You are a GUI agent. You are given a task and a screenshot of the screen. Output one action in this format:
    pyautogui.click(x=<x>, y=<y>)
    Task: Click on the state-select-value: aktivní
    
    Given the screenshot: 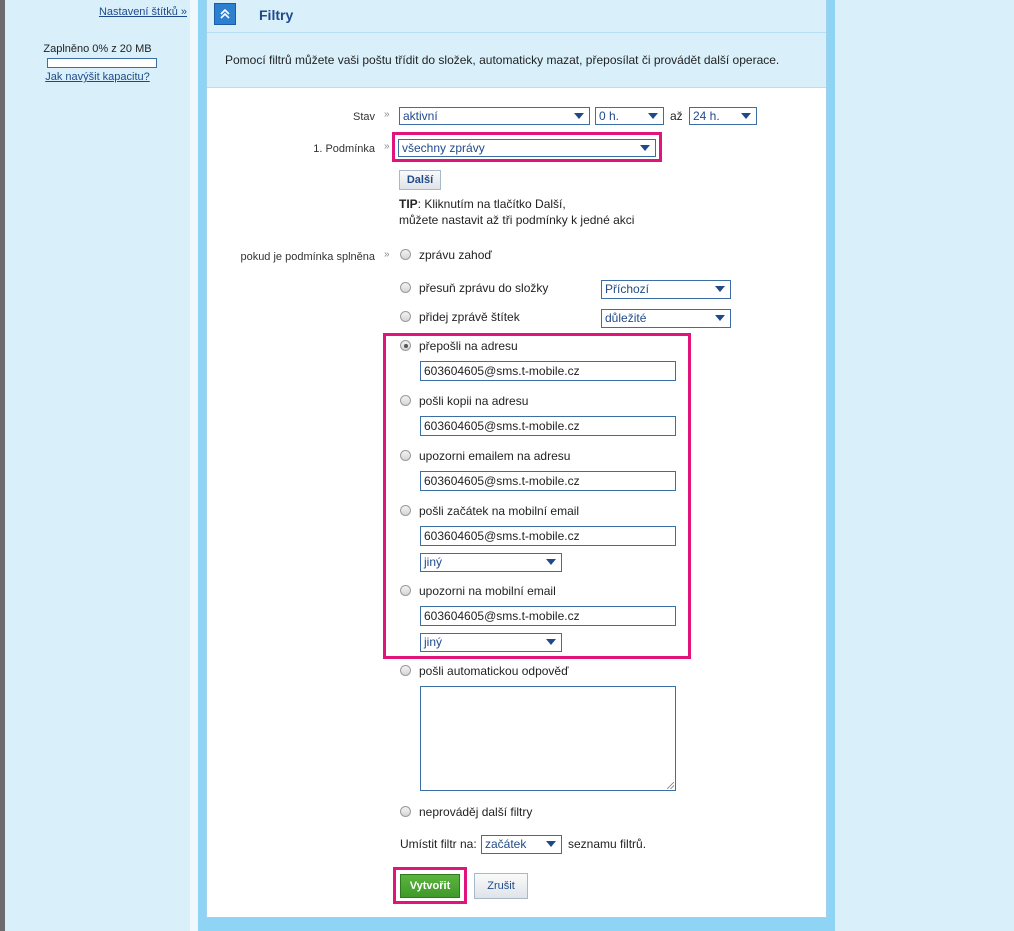 What is the action you would take?
    pyautogui.click(x=420, y=116)
    